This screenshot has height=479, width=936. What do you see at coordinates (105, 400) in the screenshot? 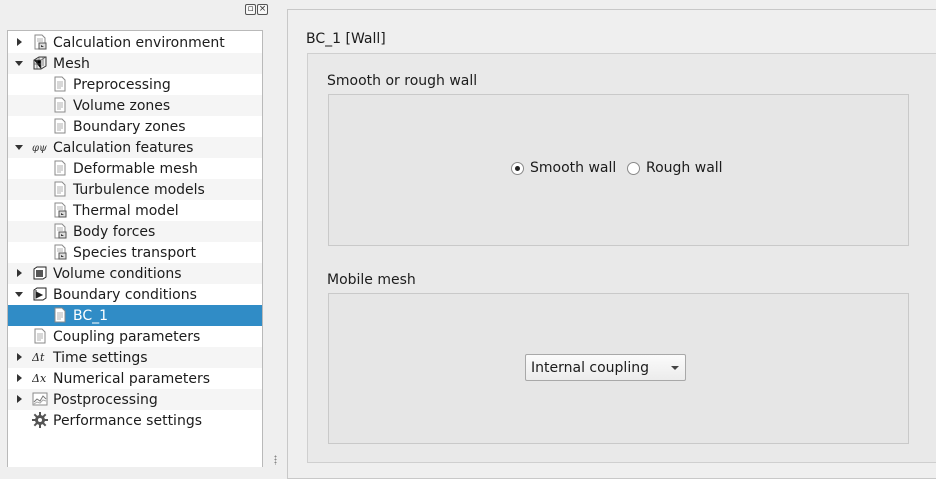
I see `tree-item-label: Postprocessing` at bounding box center [105, 400].